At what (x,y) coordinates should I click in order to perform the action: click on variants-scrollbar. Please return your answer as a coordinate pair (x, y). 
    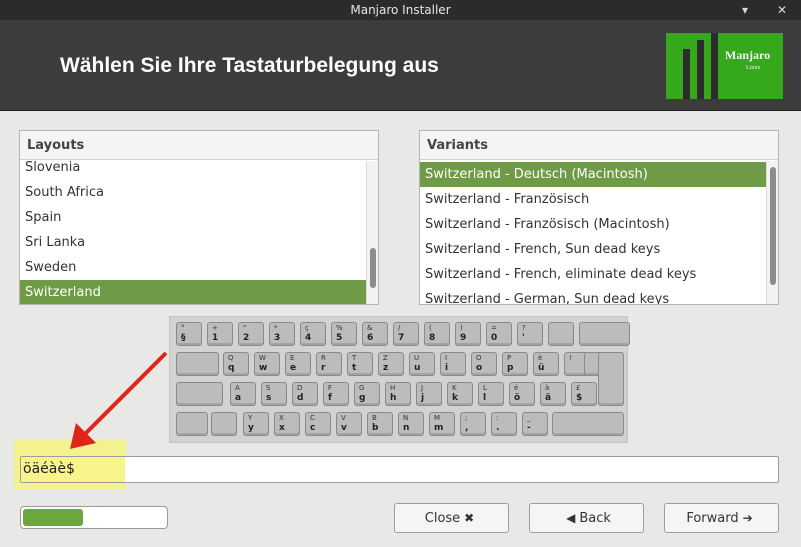
    Looking at the image, I should click on (772, 232).